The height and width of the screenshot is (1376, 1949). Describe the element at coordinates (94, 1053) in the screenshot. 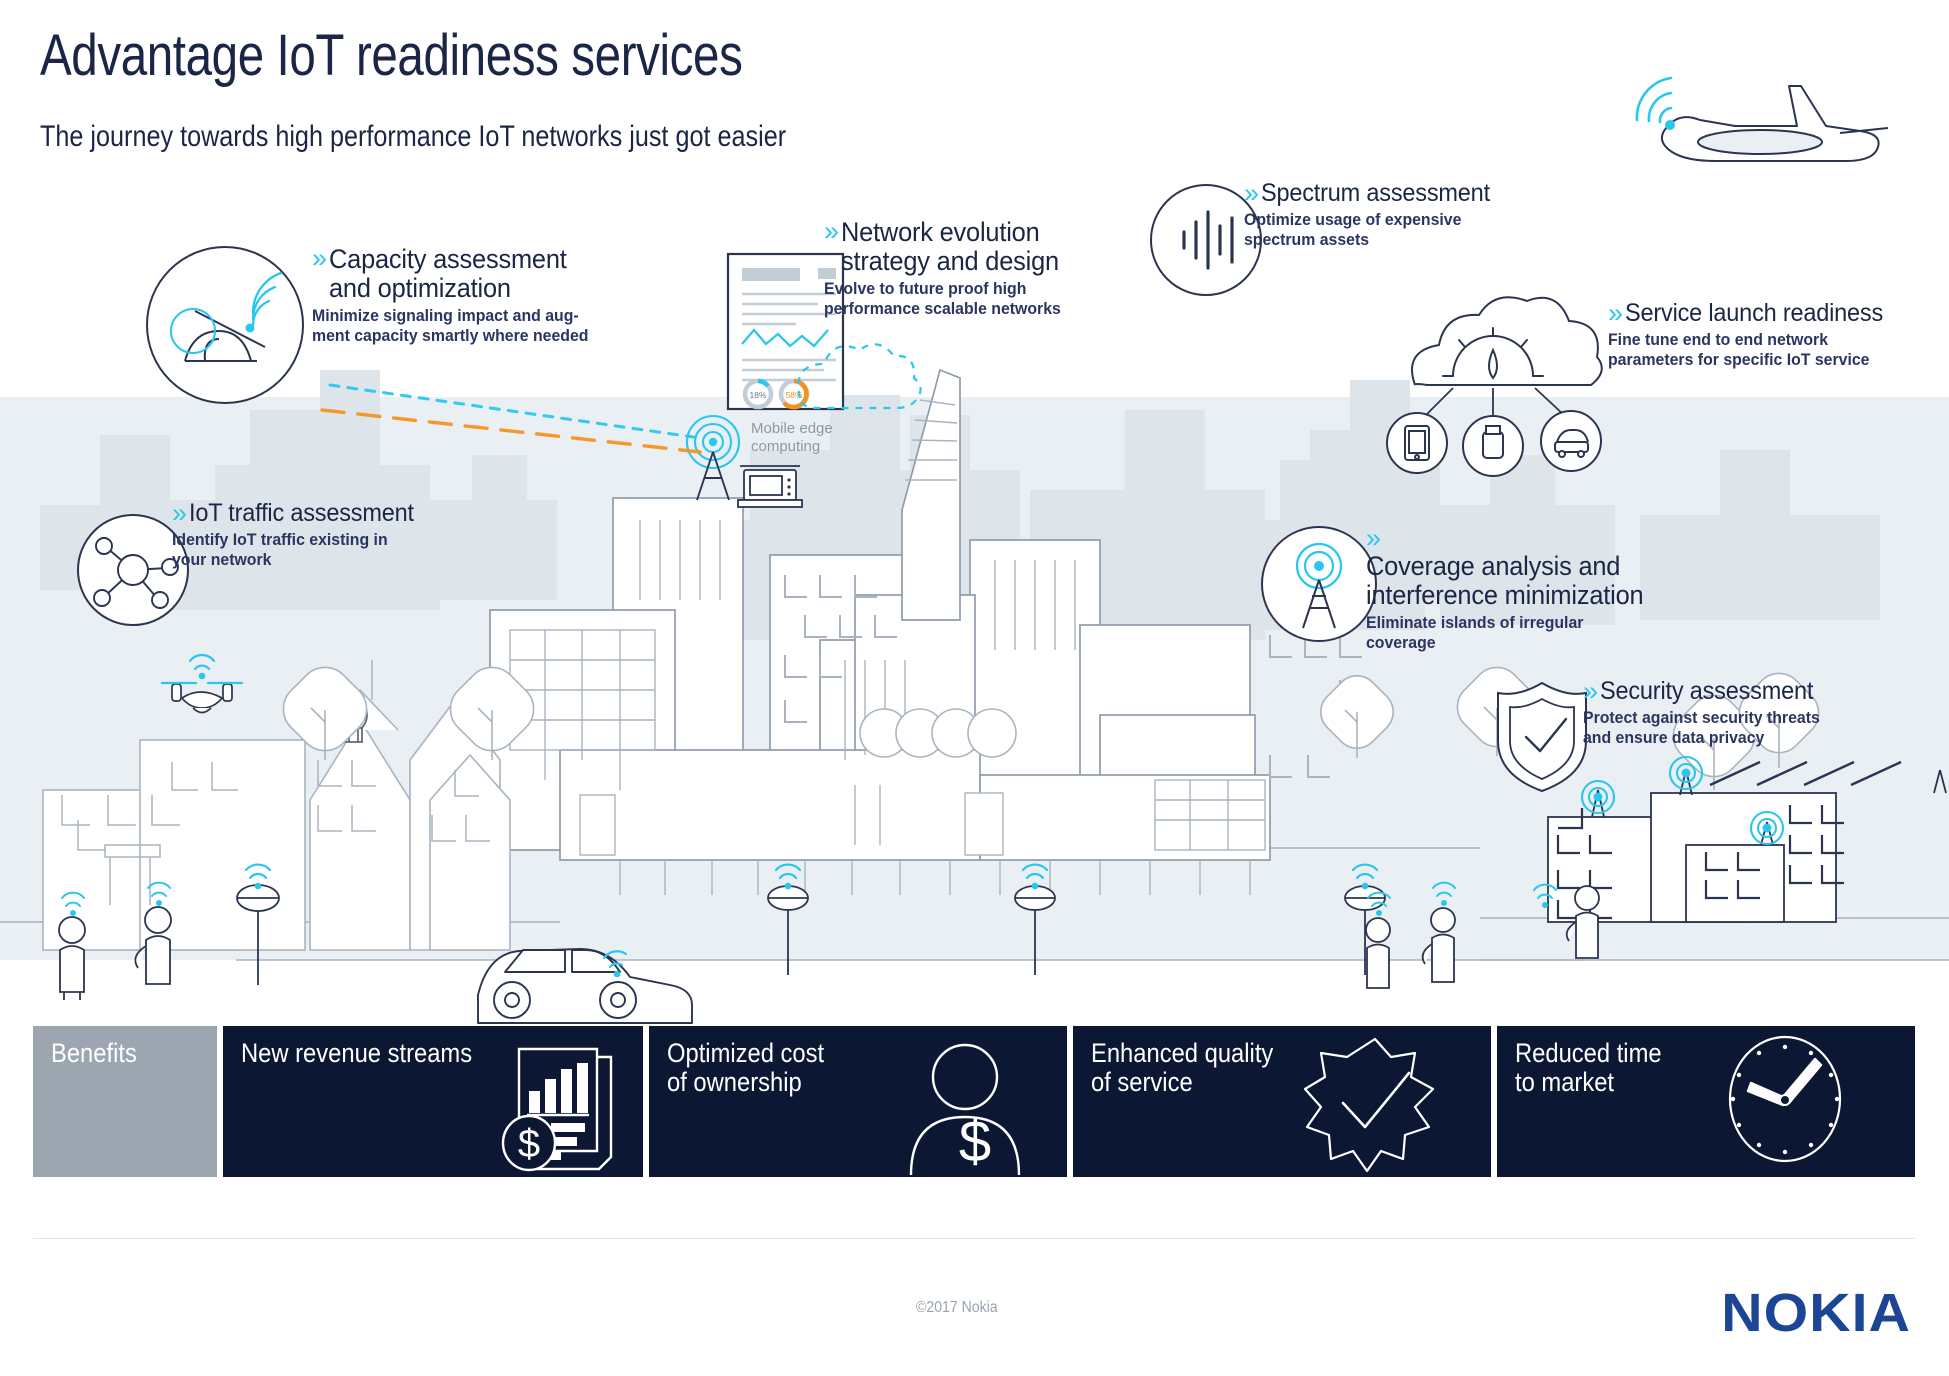

I see `benefits-header-label: Benefits` at that location.